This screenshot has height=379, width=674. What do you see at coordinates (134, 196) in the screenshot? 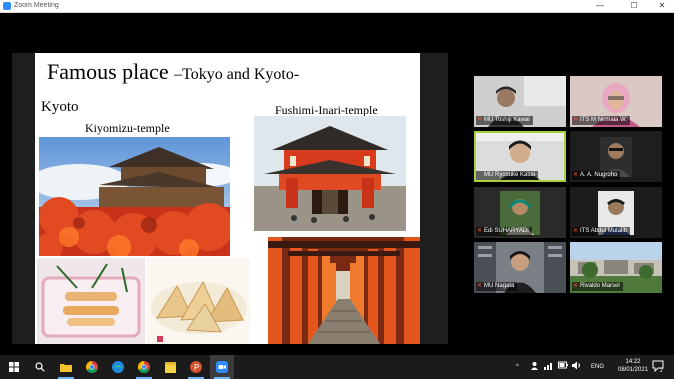
I see `kiyomizu-temple-photo` at bounding box center [134, 196].